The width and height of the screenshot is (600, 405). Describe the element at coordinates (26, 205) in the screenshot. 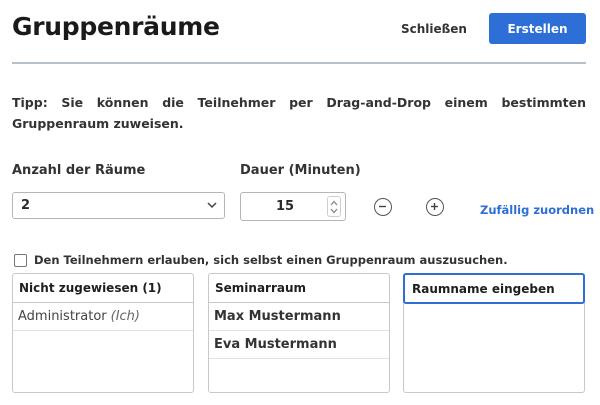

I see `rooms-count-value: 2` at that location.